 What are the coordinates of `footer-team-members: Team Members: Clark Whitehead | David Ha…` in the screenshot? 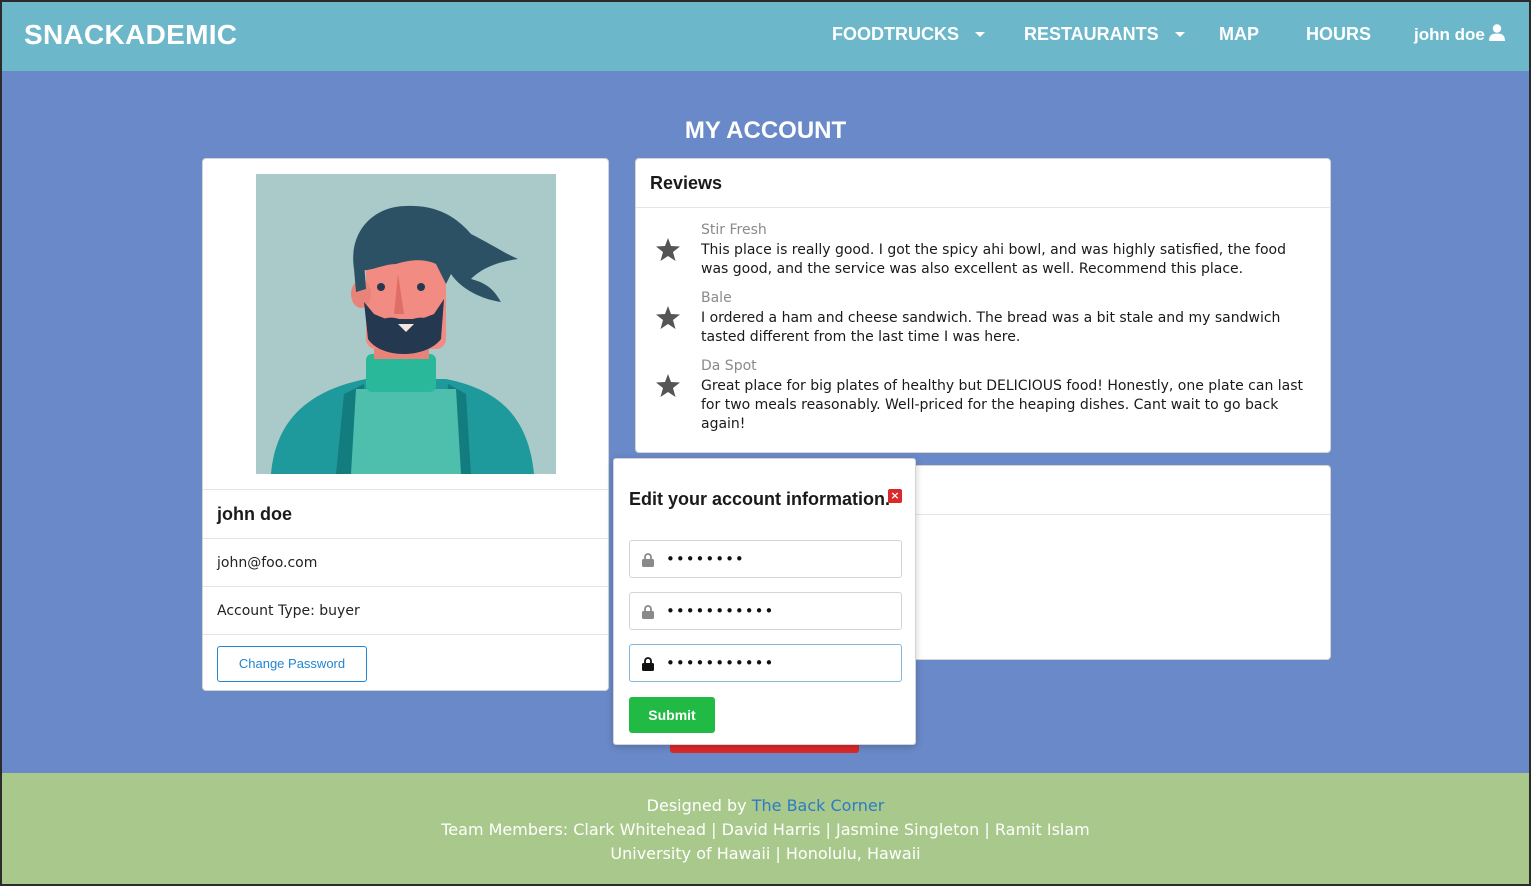 It's located at (765, 829).